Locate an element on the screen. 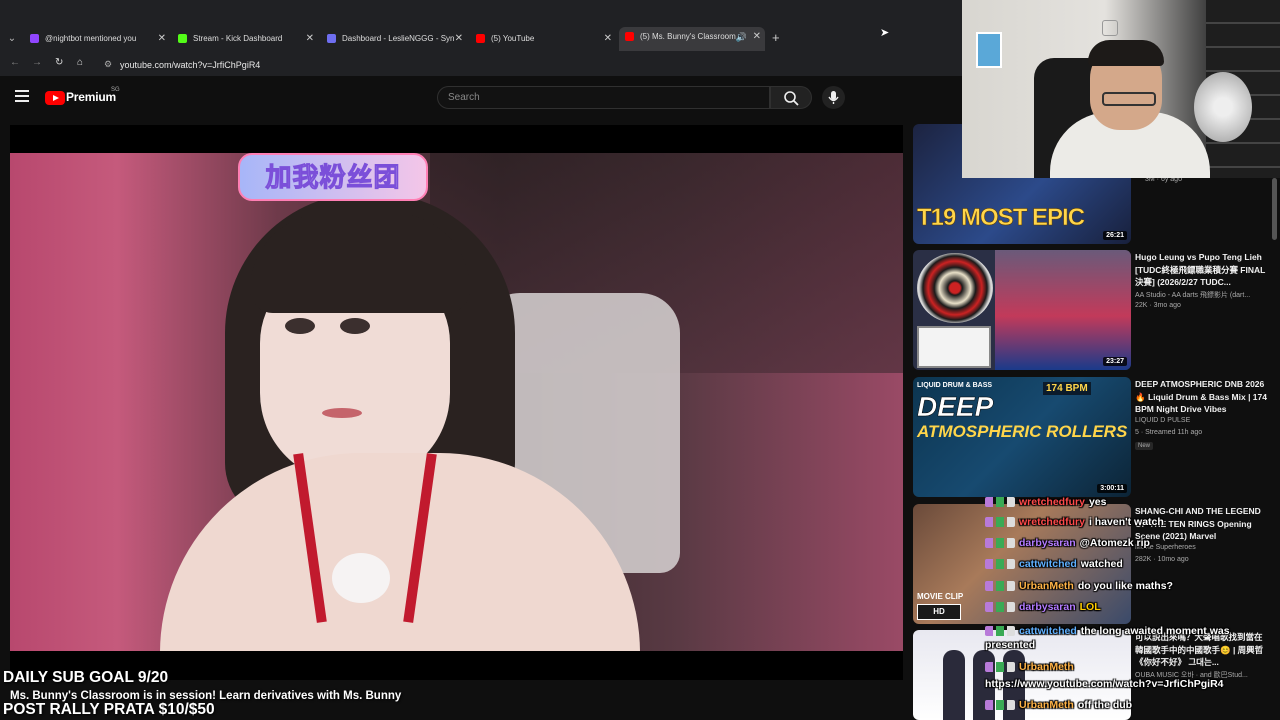 This screenshot has height=720, width=1280. search-icon is located at coordinates (791, 98).